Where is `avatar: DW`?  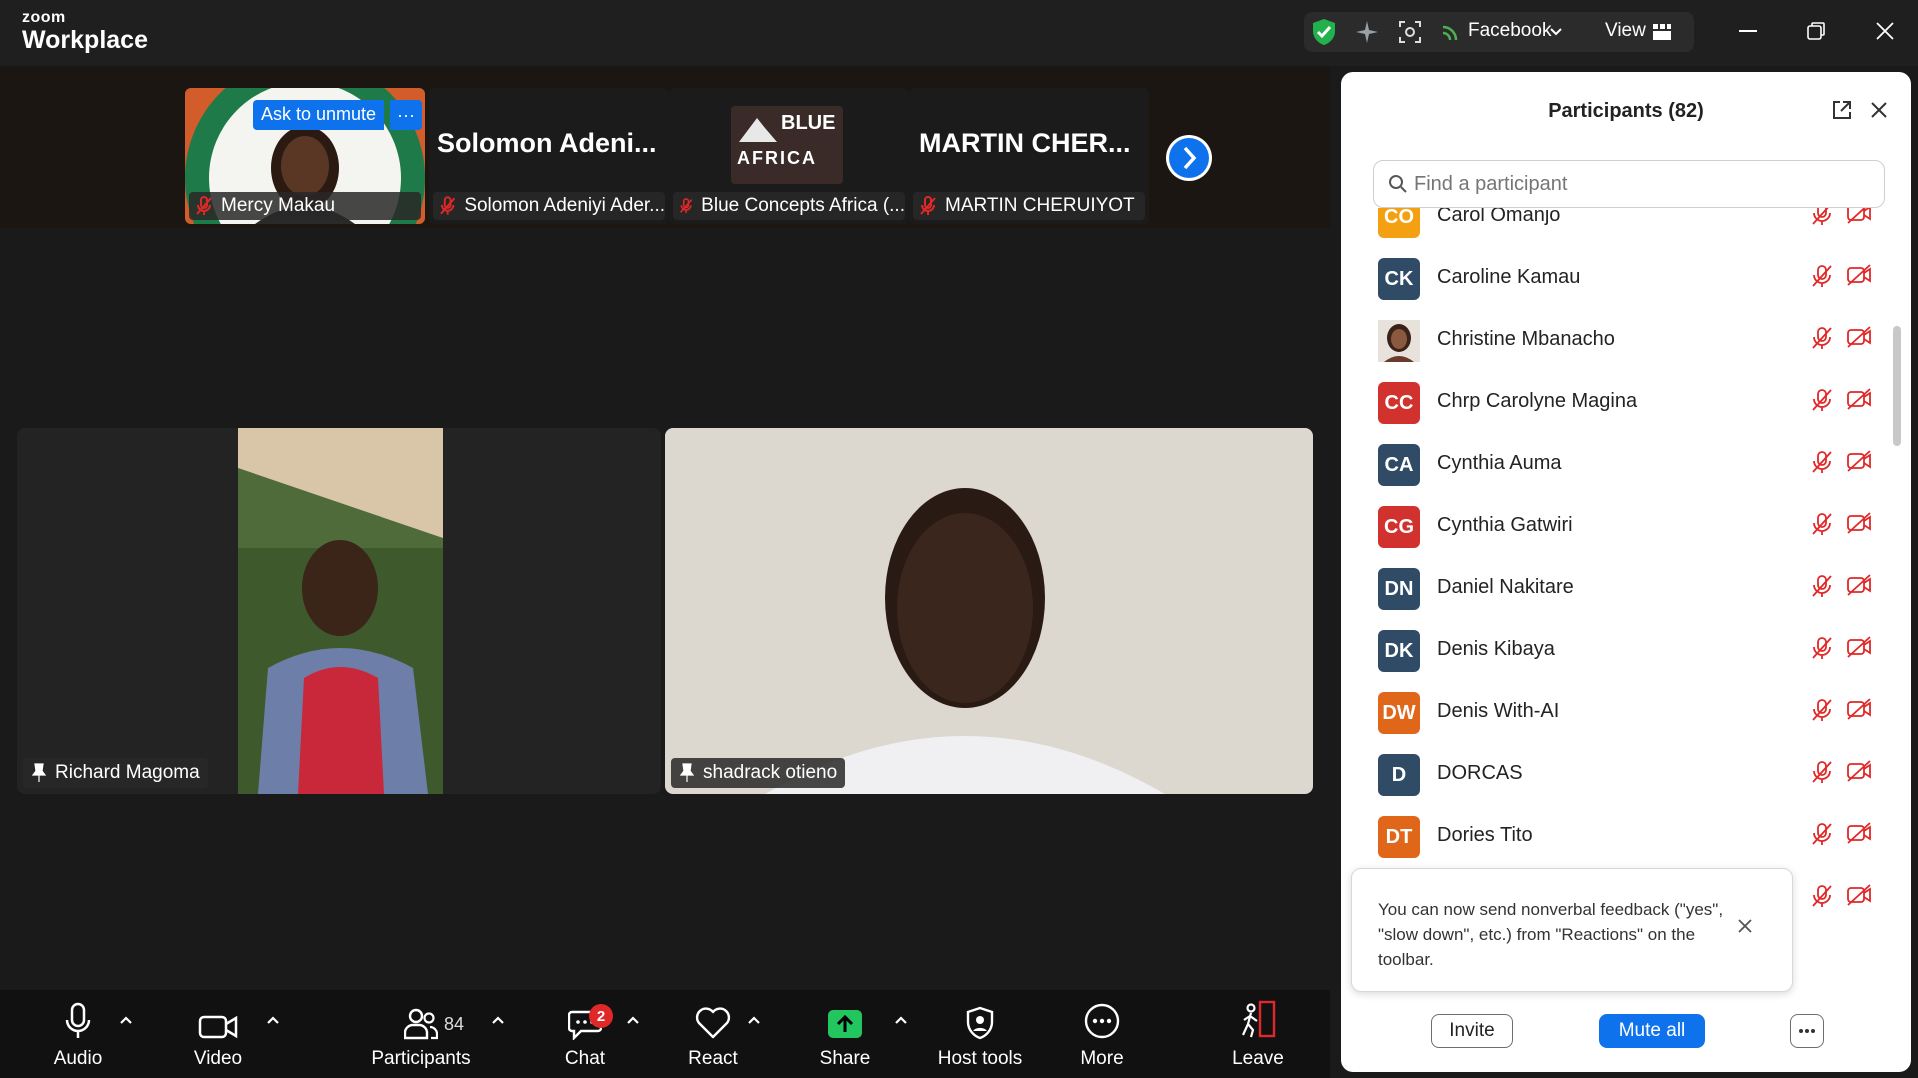 avatar: DW is located at coordinates (1399, 713).